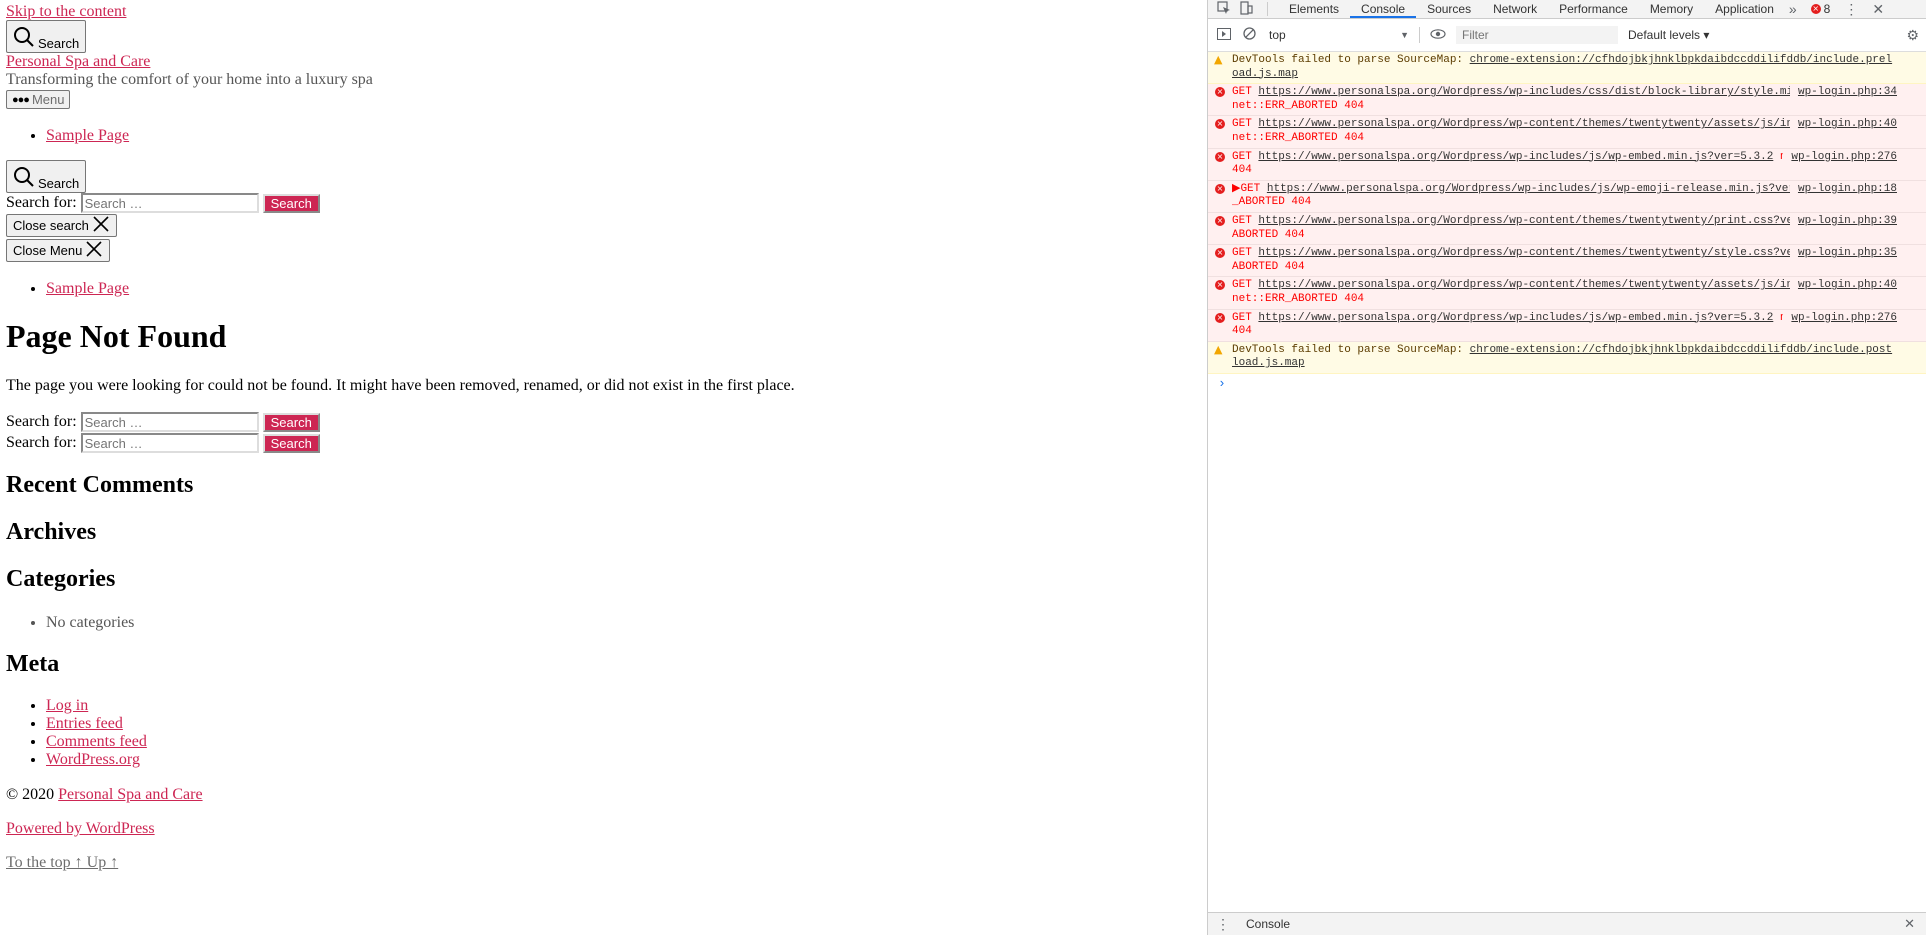 The image size is (1926, 935). I want to click on list-item: Comments feed, so click(96, 742).